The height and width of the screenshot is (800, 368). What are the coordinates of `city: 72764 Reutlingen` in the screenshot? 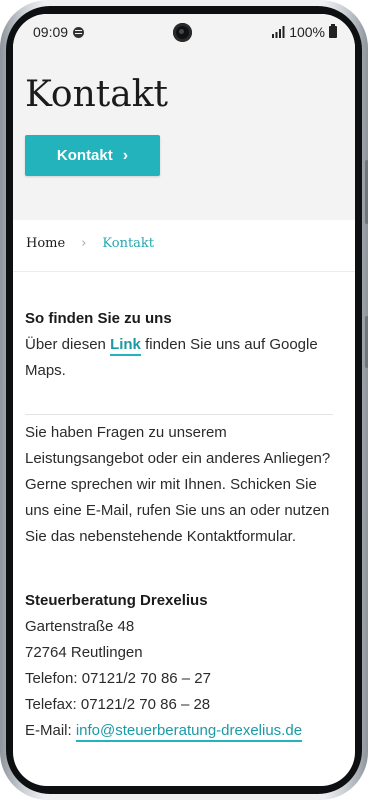 It's located at (84, 652).